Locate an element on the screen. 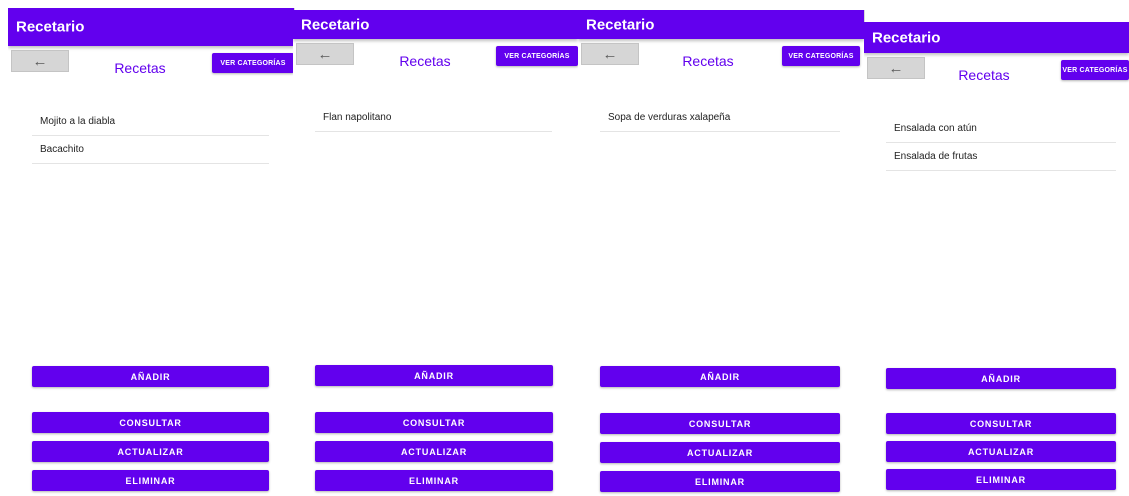 The height and width of the screenshot is (496, 1129). recipe-list: Ensalada con atún Ensalada de frutas is located at coordinates (1001, 143).